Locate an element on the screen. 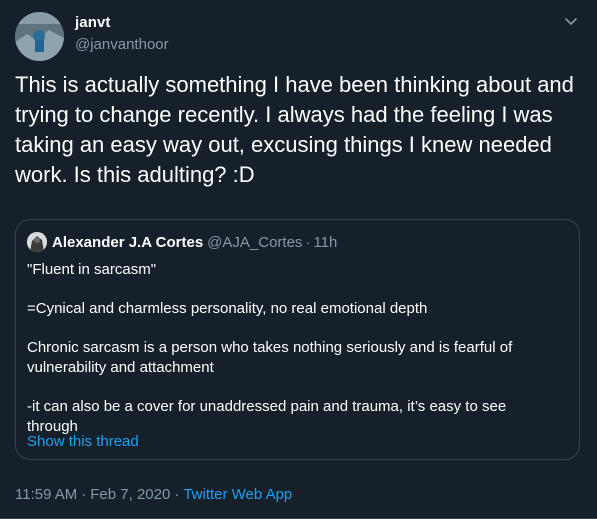 Image resolution: width=597 pixels, height=519 pixels. author-display-name: janvt is located at coordinates (93, 22).